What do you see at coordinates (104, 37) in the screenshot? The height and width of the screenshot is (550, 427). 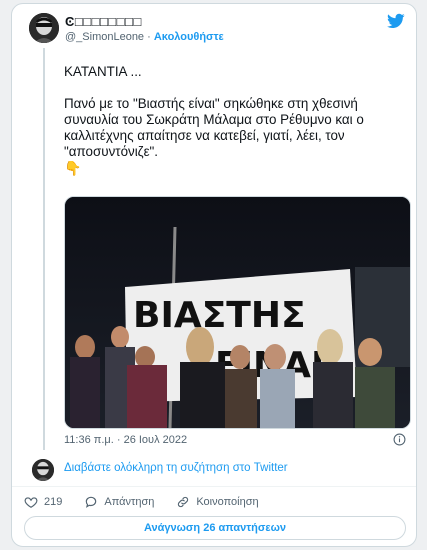 I see `author-handle: @_SimonLeone` at bounding box center [104, 37].